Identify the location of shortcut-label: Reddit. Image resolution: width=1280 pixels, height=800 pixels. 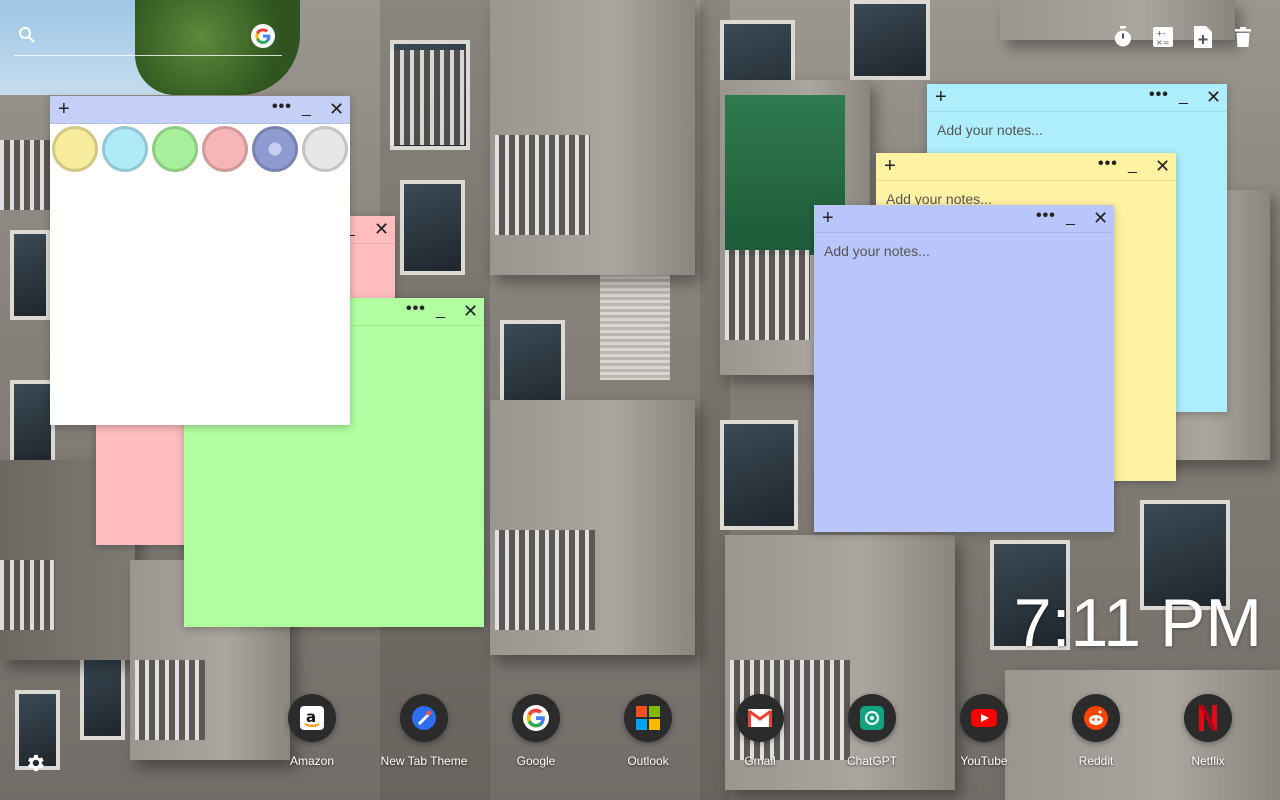
(1096, 761).